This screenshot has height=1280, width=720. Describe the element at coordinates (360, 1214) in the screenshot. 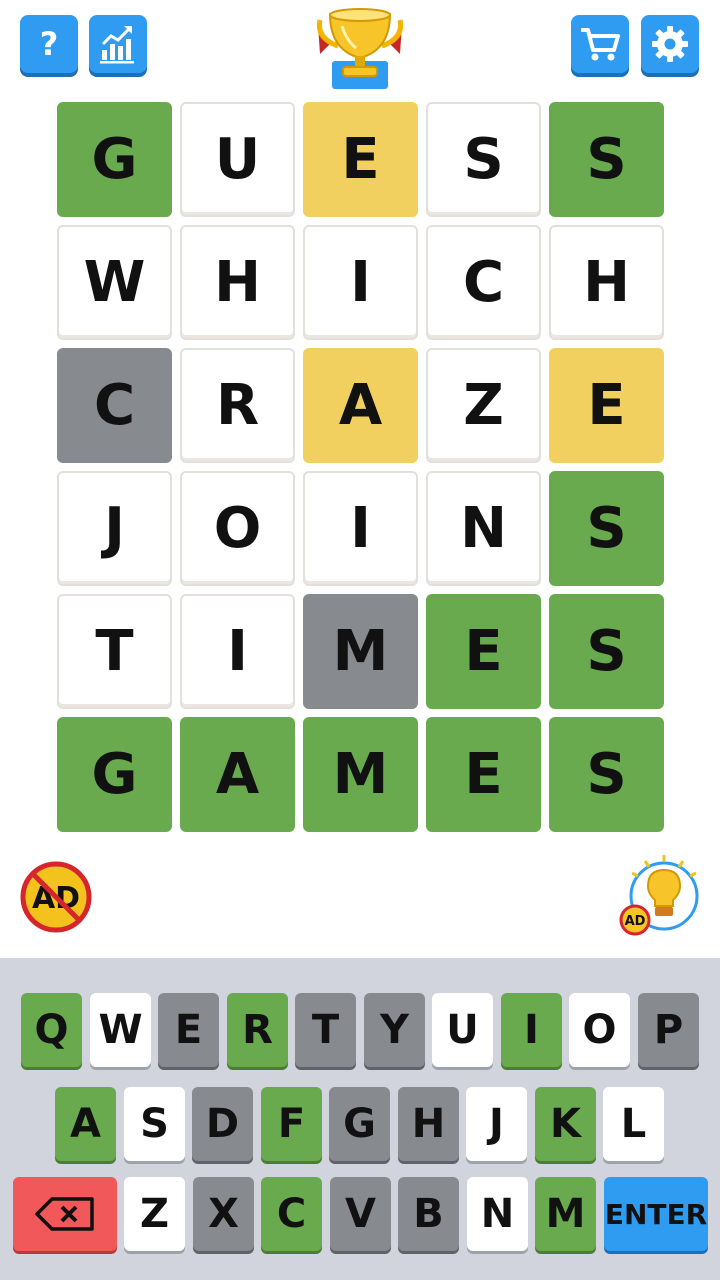

I see `key-v: V` at that location.